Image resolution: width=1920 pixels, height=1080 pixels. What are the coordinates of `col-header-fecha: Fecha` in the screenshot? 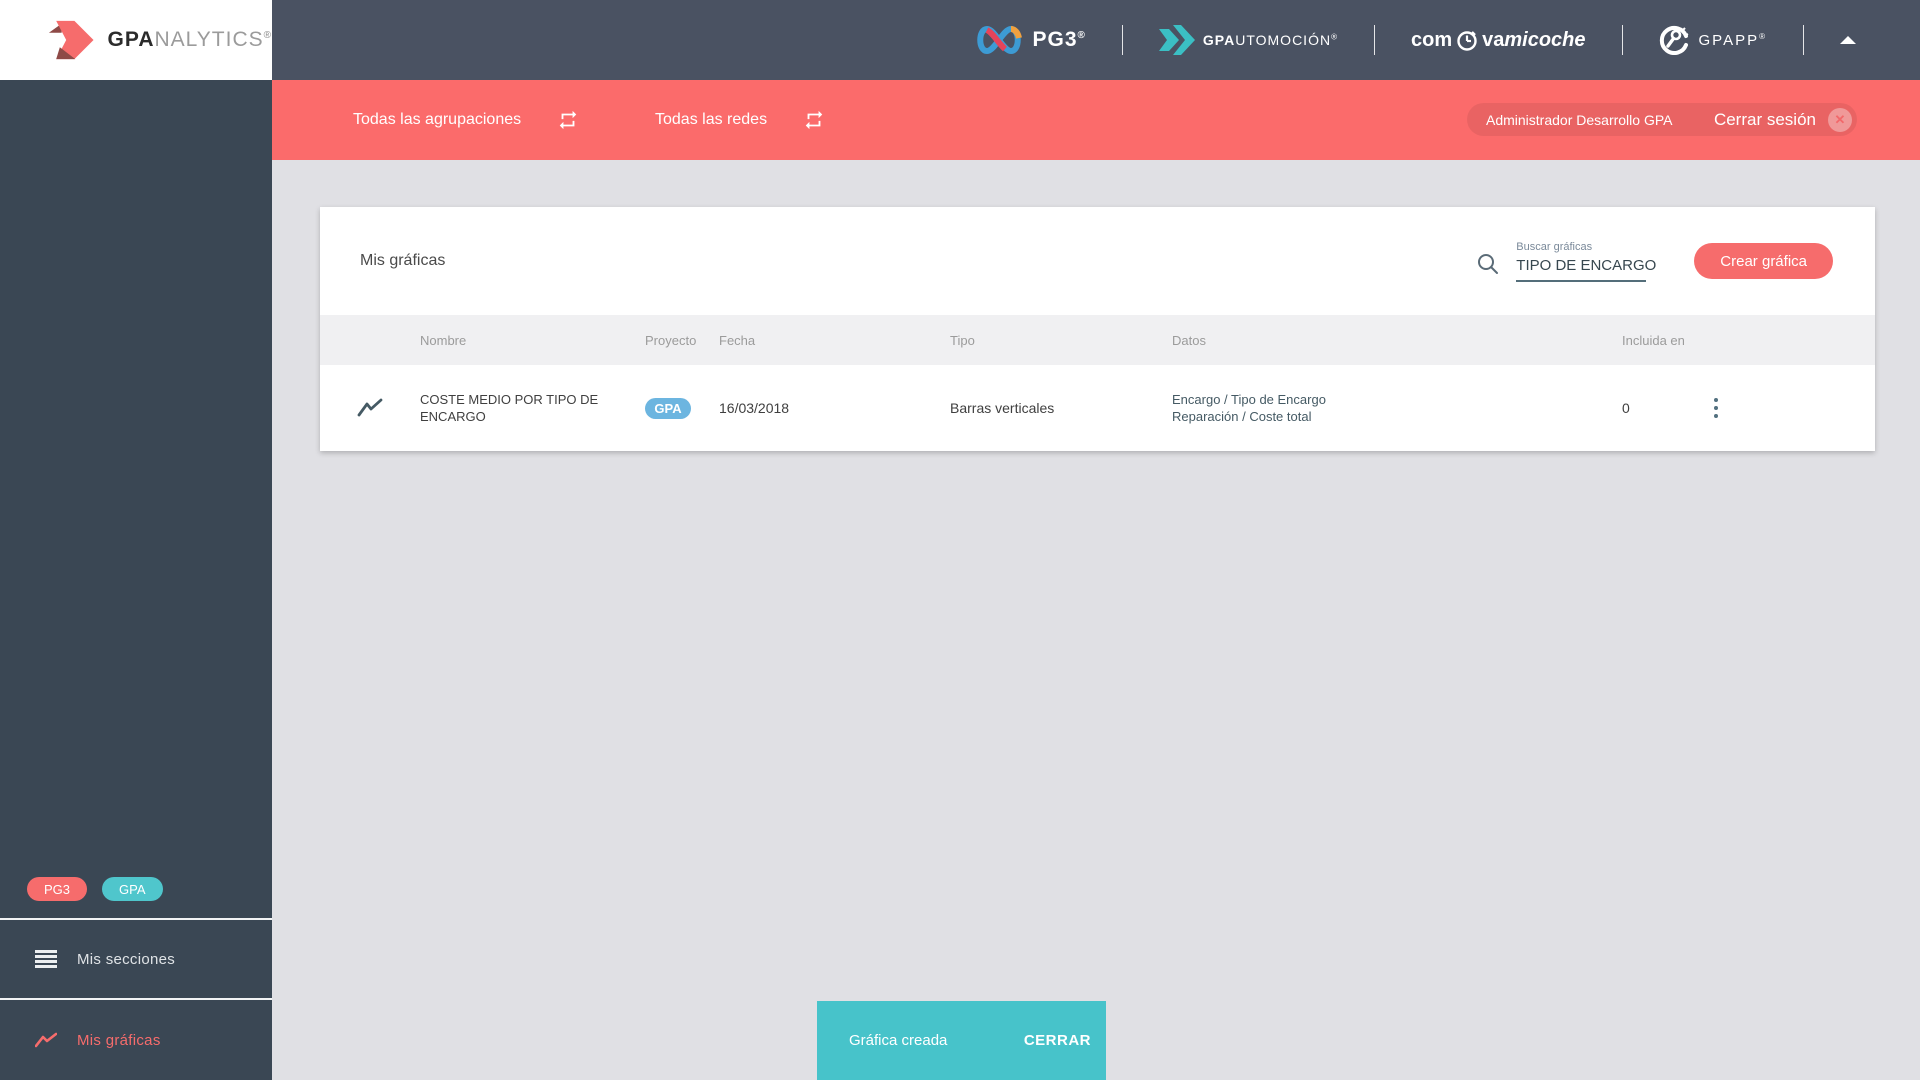 It's located at (737, 340).